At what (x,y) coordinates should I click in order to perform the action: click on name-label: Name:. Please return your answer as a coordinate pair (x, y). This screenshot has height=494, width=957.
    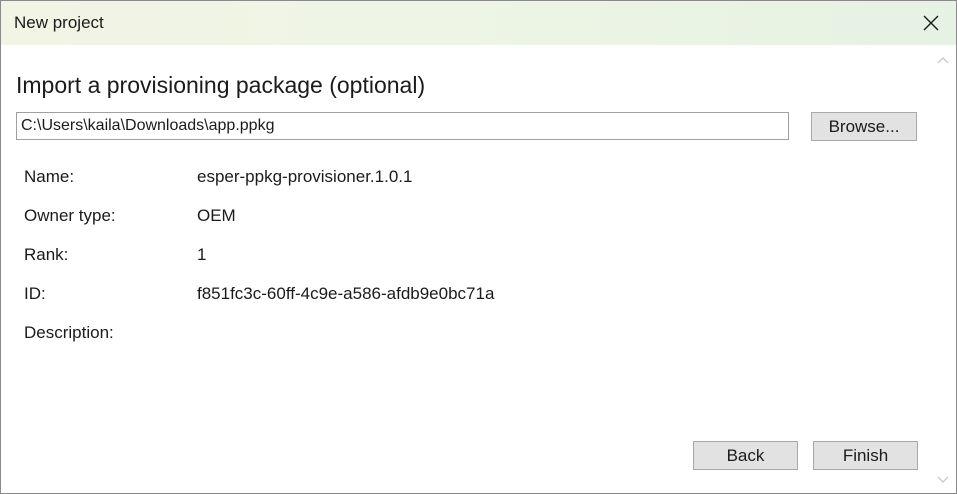
    Looking at the image, I should click on (49, 176).